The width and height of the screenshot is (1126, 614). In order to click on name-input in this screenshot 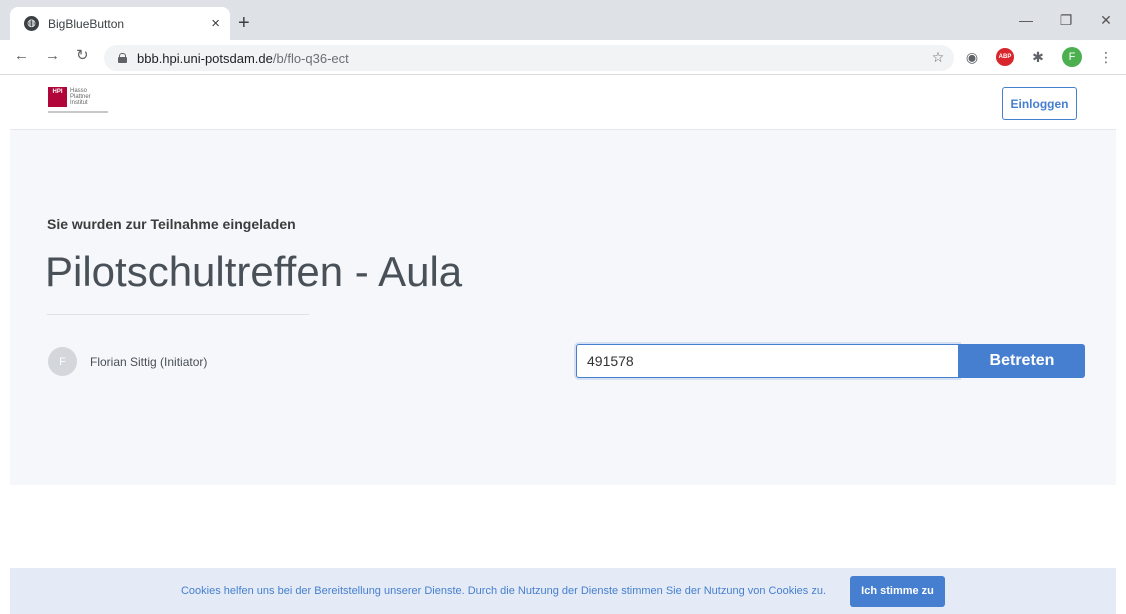, I will do `click(767, 361)`.